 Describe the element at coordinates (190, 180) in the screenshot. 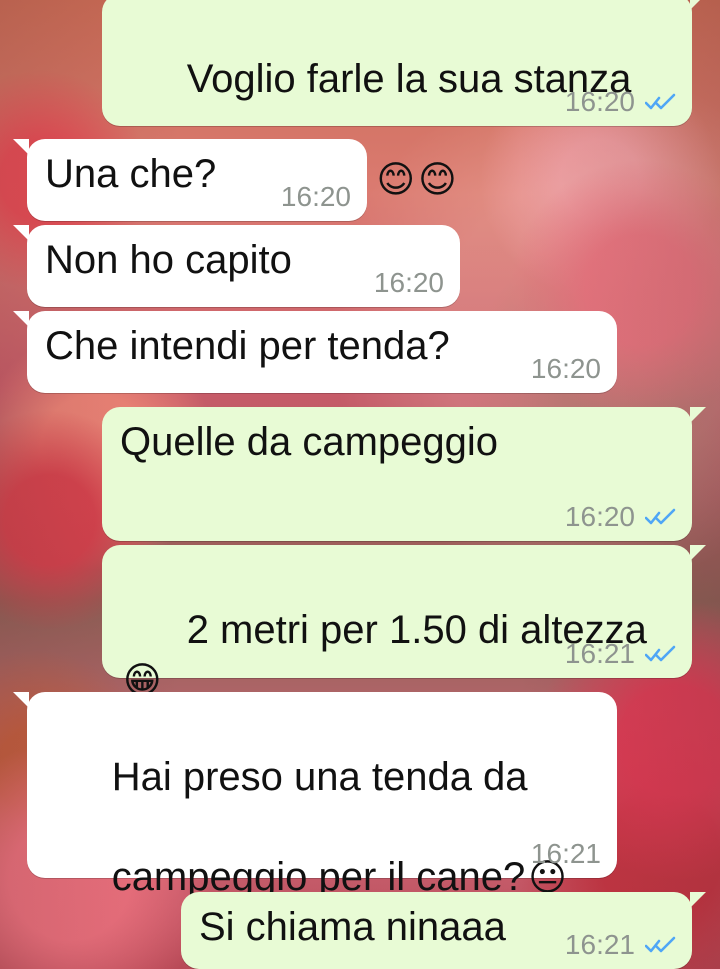

I see `message-bubble-incoming-1: Una che? 16:20` at that location.